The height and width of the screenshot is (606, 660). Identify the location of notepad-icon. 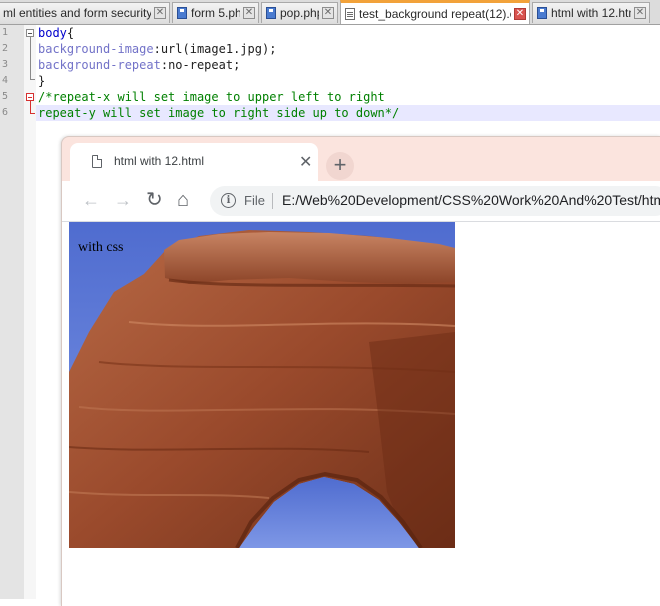
(350, 13).